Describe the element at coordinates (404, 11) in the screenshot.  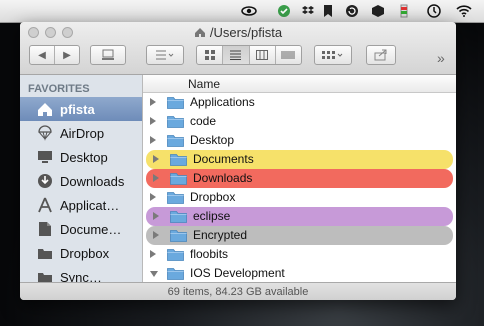
I see `battery-meter-icon` at that location.